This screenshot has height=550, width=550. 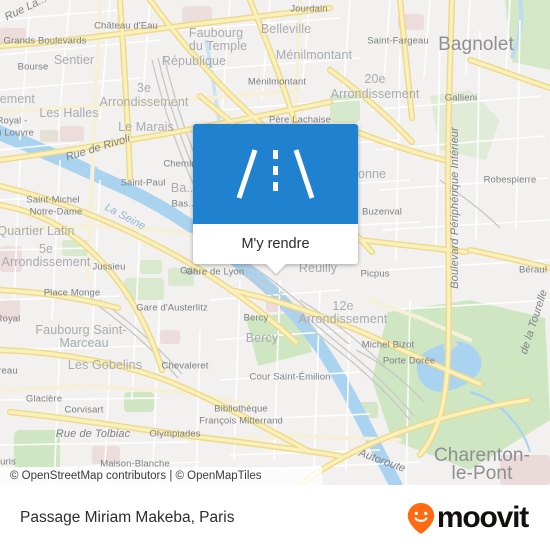 What do you see at coordinates (215, 272) in the screenshot?
I see `map-label: Gare de Lyon` at bounding box center [215, 272].